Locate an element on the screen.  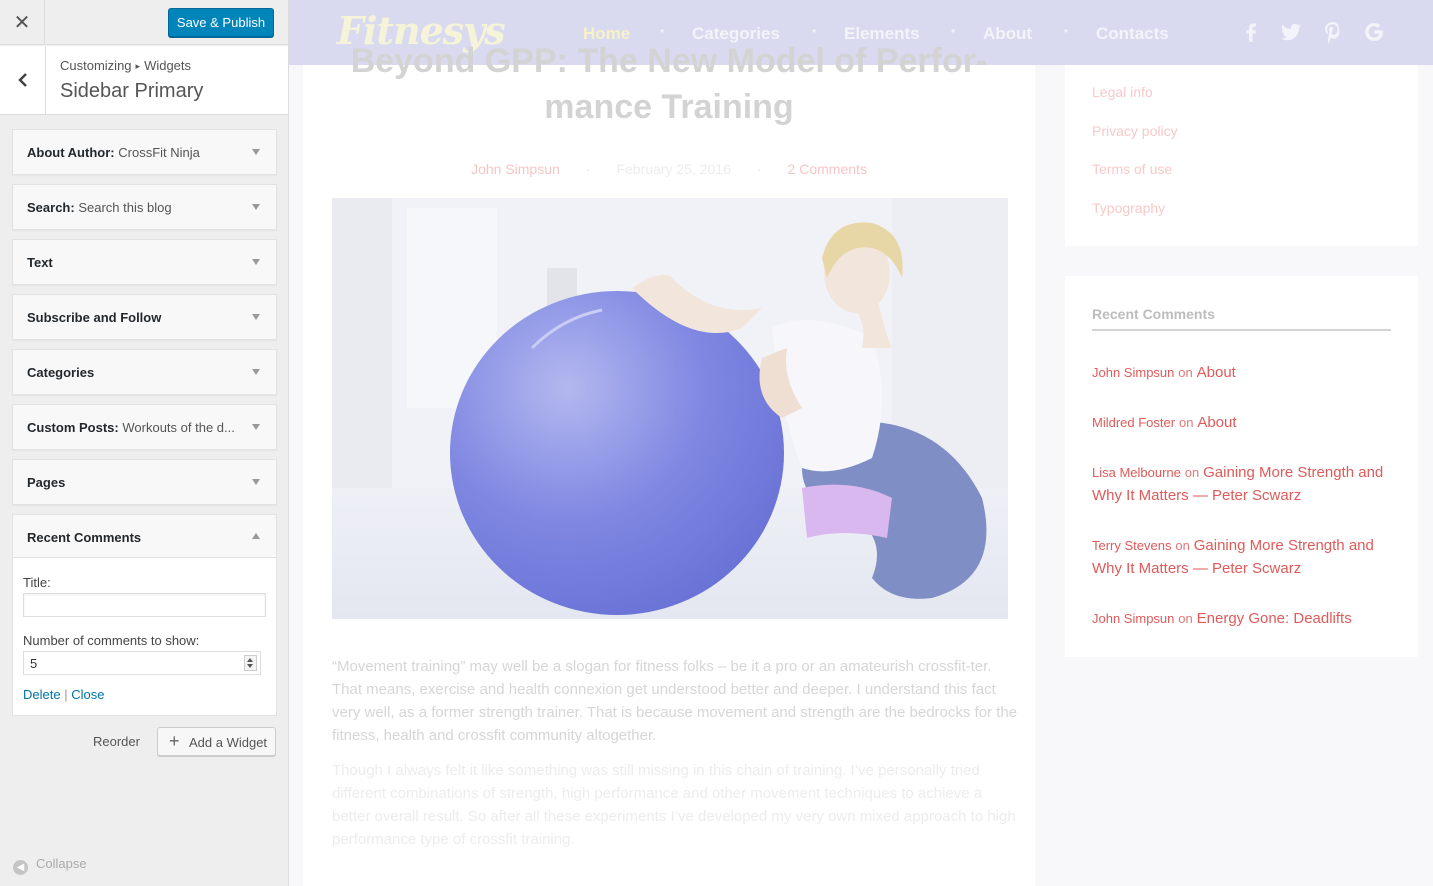
facebook-icon is located at coordinates (1251, 32).